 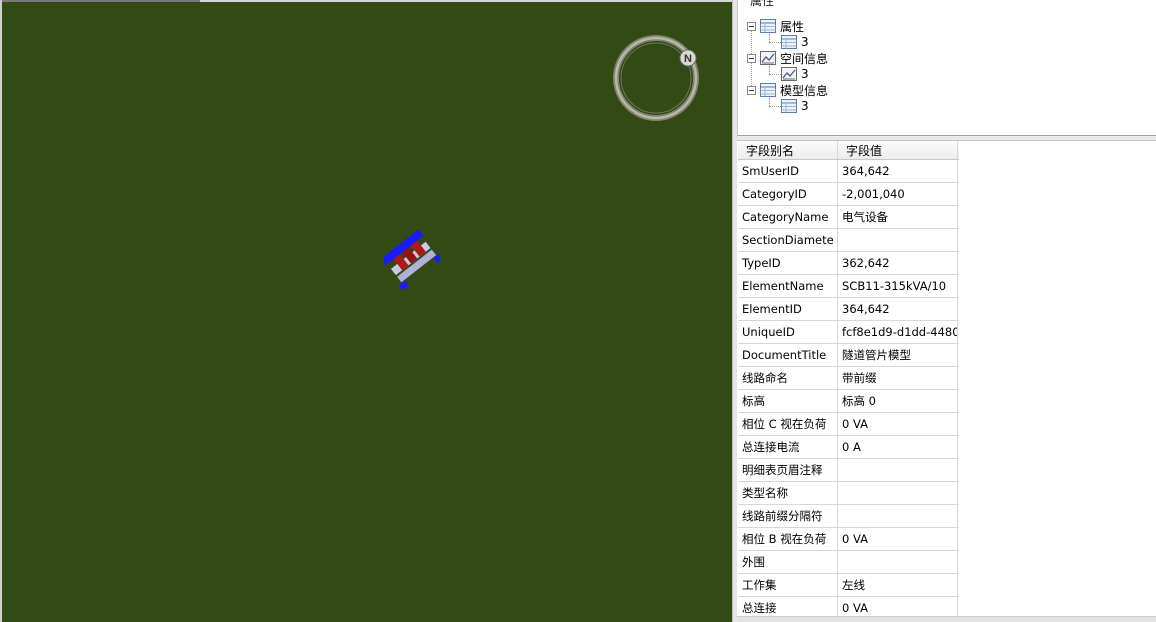 I want to click on table-row: ElementName SCB11-315kVA/10, so click(x=848, y=286).